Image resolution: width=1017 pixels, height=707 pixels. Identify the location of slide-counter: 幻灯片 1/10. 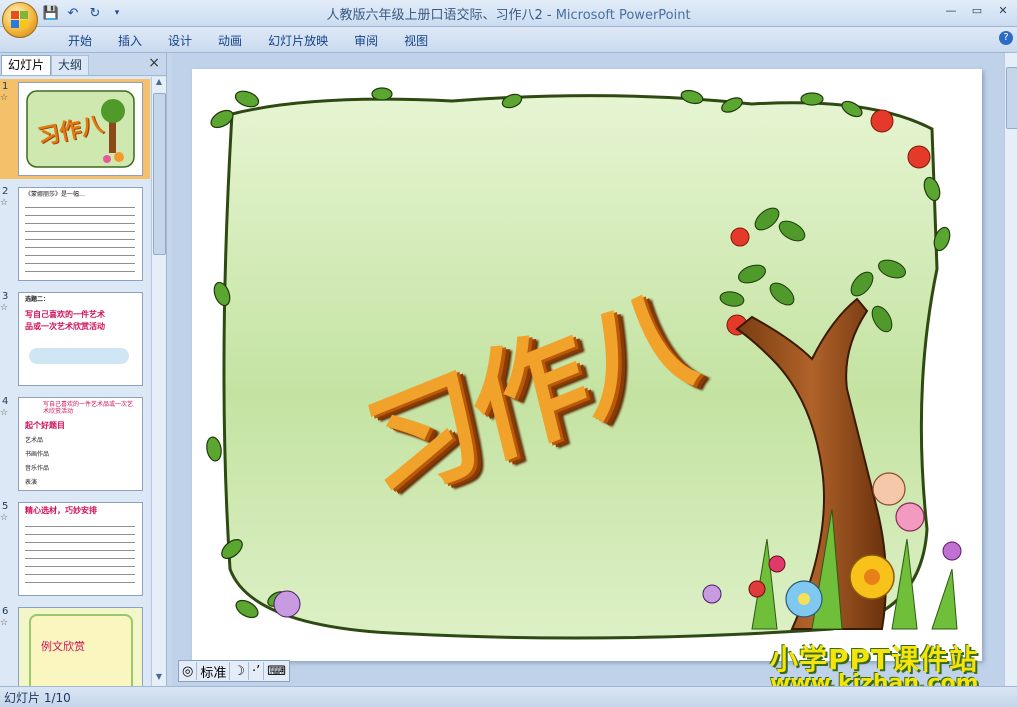
(37, 698).